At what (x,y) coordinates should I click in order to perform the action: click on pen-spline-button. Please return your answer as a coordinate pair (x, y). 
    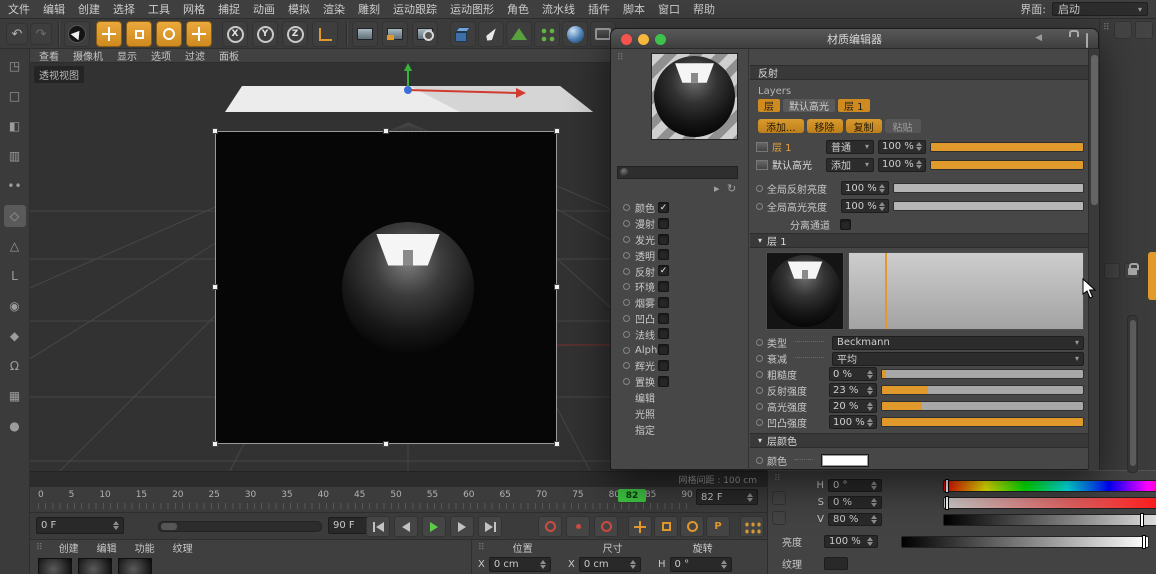
    Looking at the image, I should click on (491, 34).